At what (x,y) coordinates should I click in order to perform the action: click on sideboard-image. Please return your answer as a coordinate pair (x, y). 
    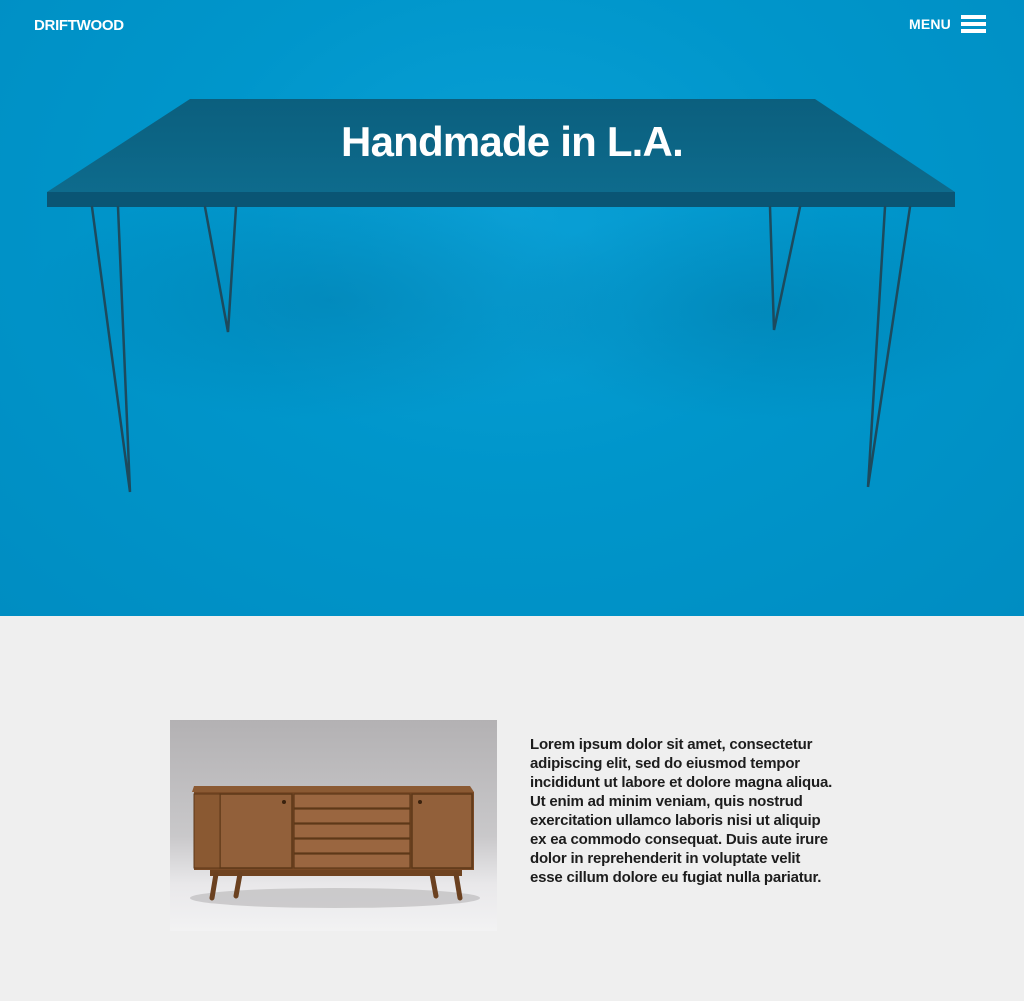
    Looking at the image, I should click on (333, 825).